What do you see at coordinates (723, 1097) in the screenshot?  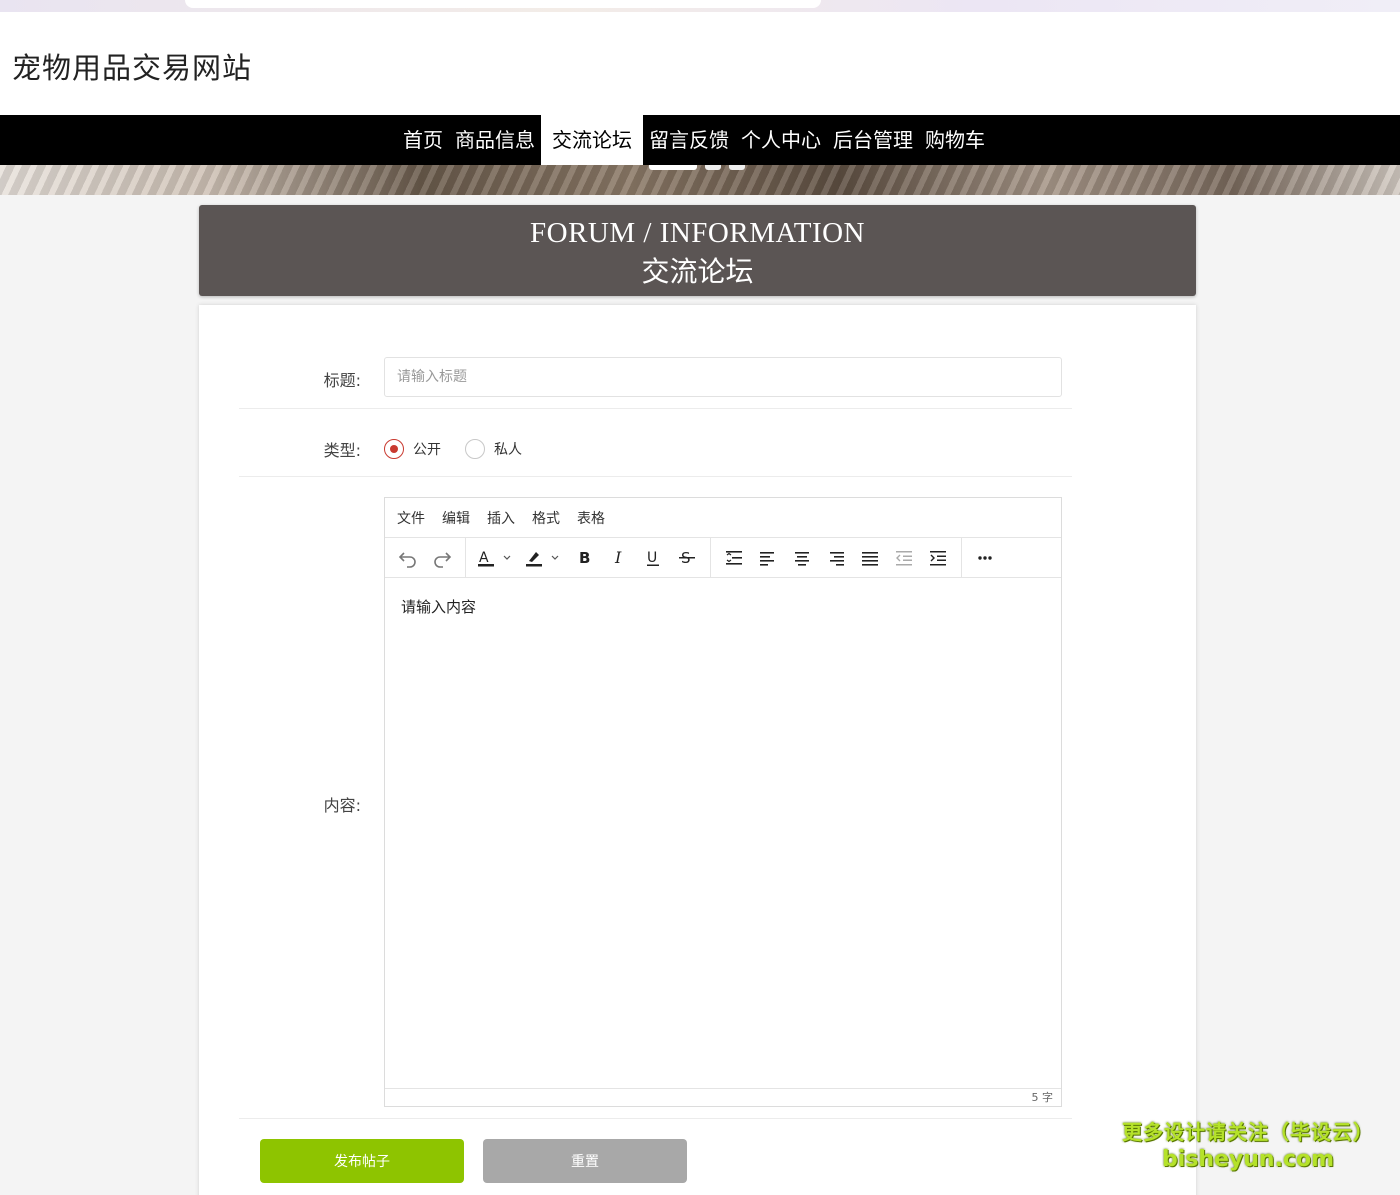 I see `editor-statusbar: 5 字` at bounding box center [723, 1097].